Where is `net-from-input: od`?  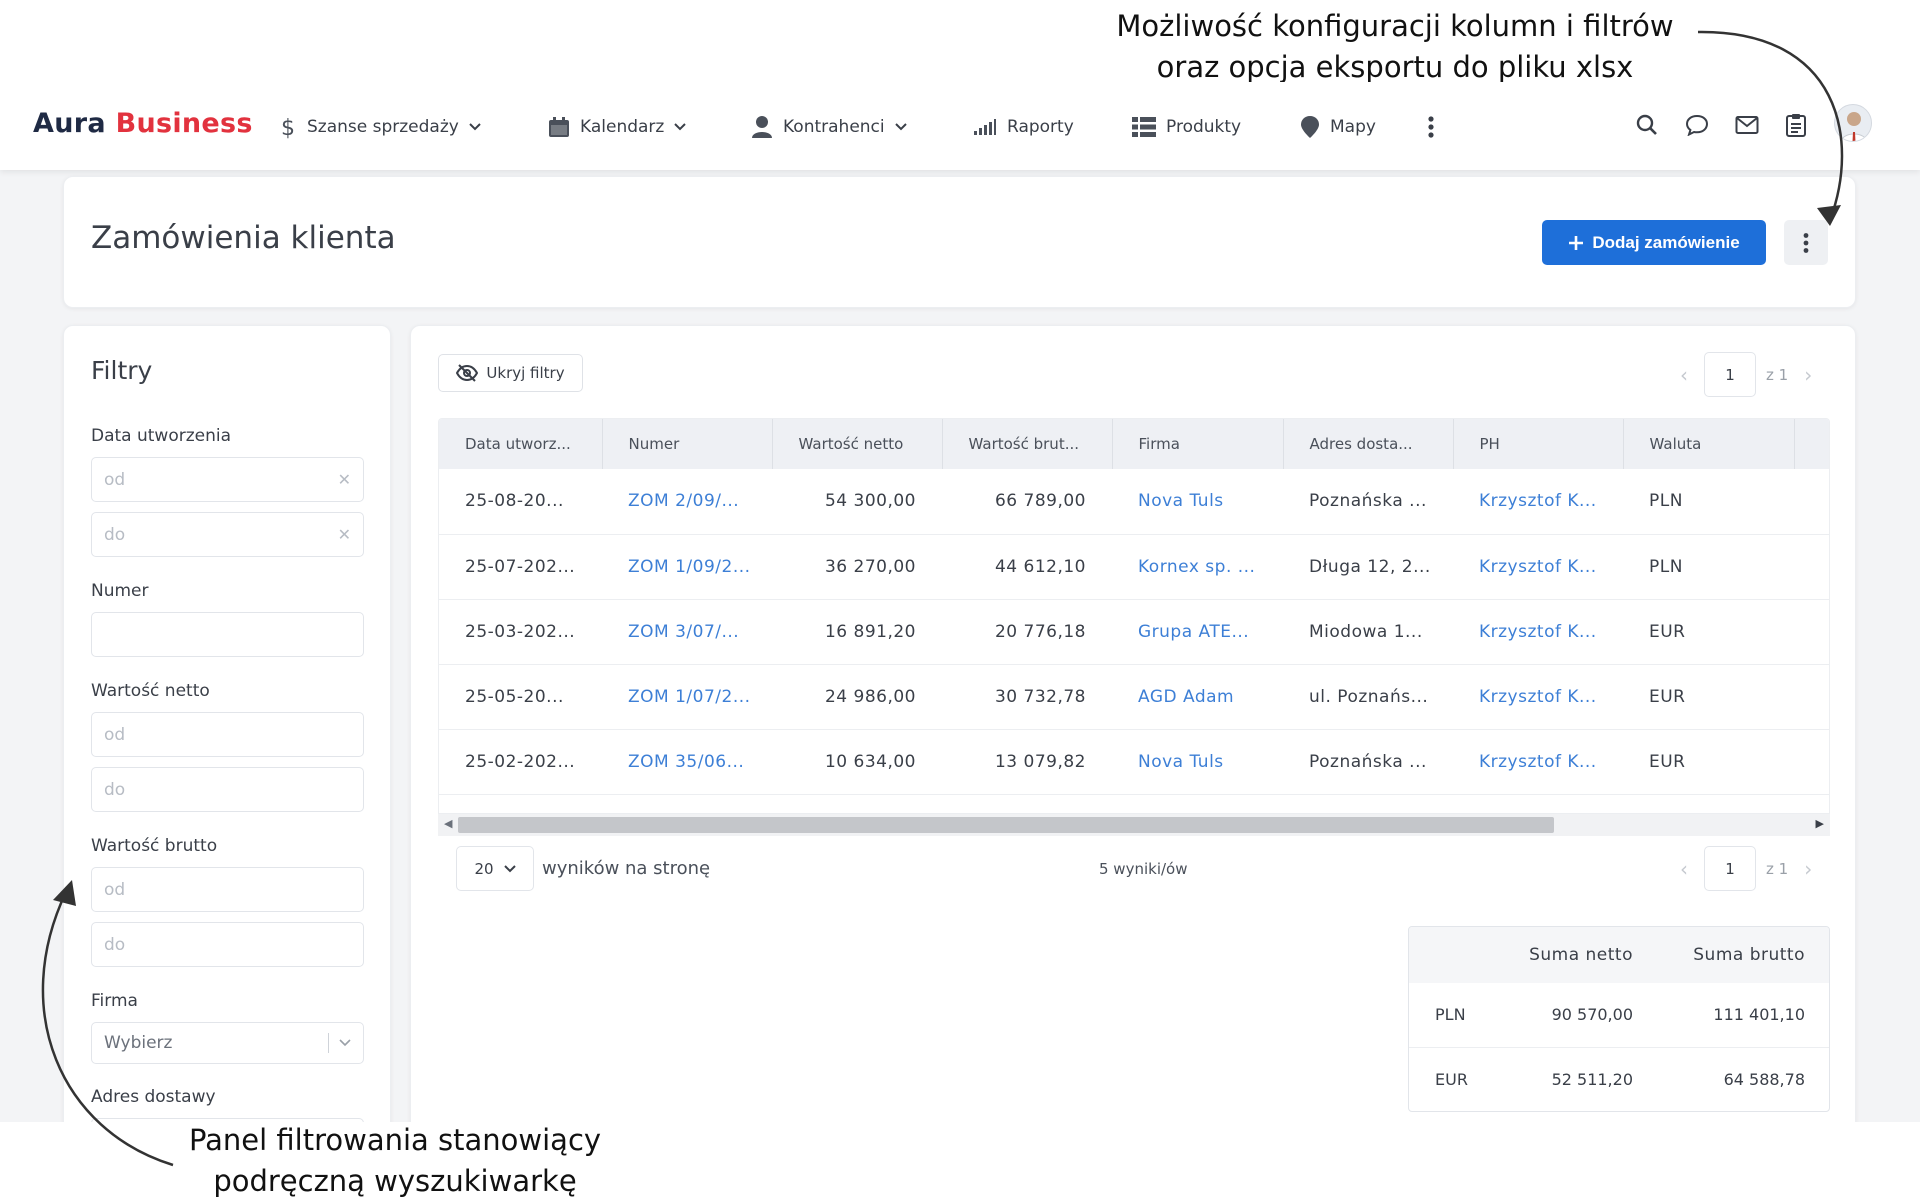 net-from-input: od is located at coordinates (227, 734).